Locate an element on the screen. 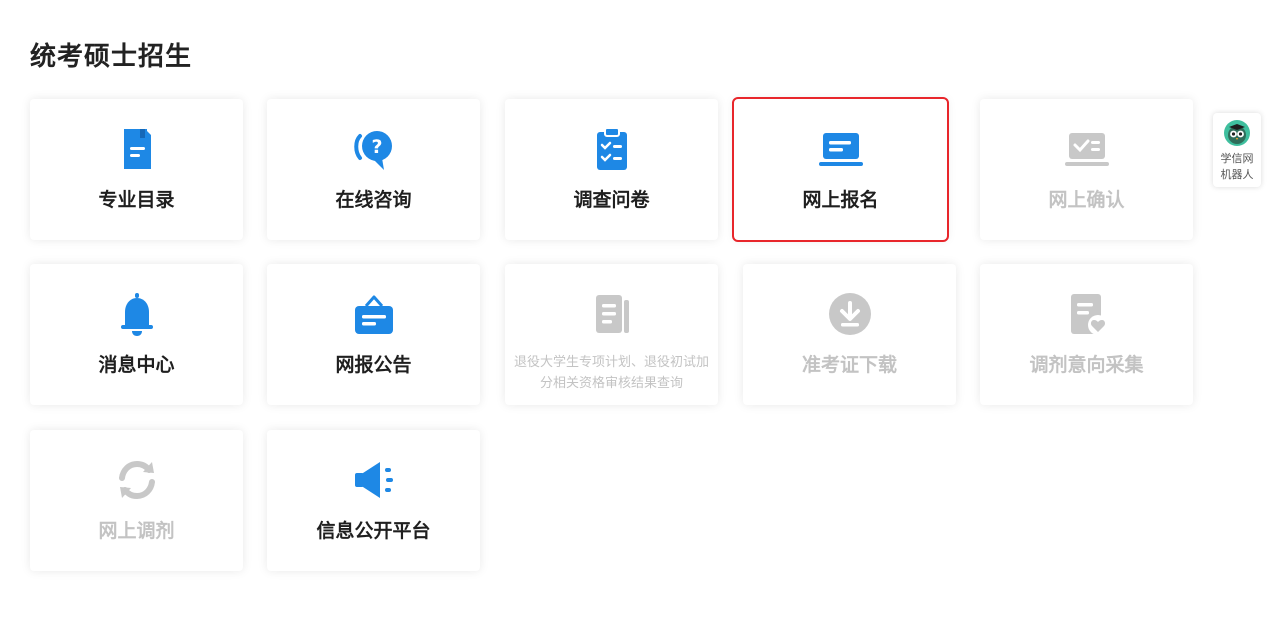  owl-avatar-icon is located at coordinates (1237, 133).